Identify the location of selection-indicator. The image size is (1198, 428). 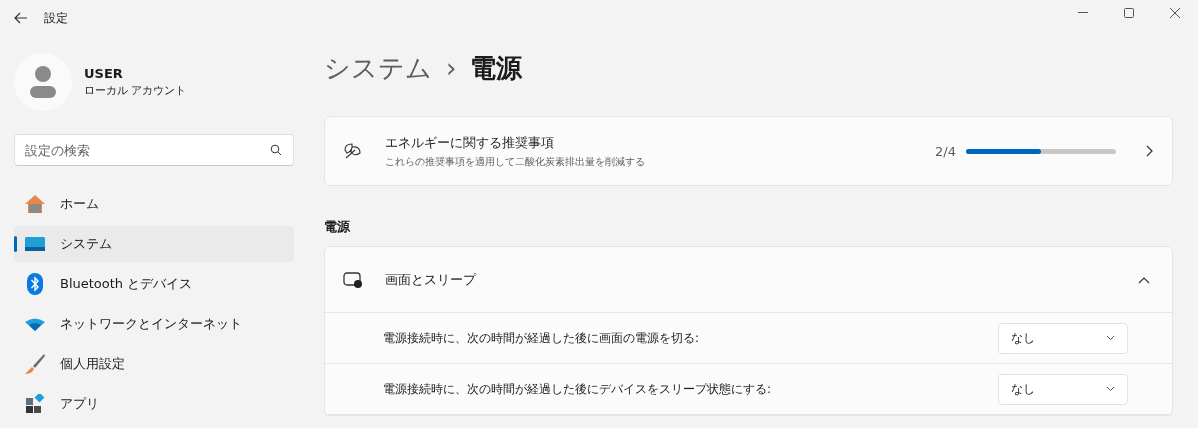
(15, 244).